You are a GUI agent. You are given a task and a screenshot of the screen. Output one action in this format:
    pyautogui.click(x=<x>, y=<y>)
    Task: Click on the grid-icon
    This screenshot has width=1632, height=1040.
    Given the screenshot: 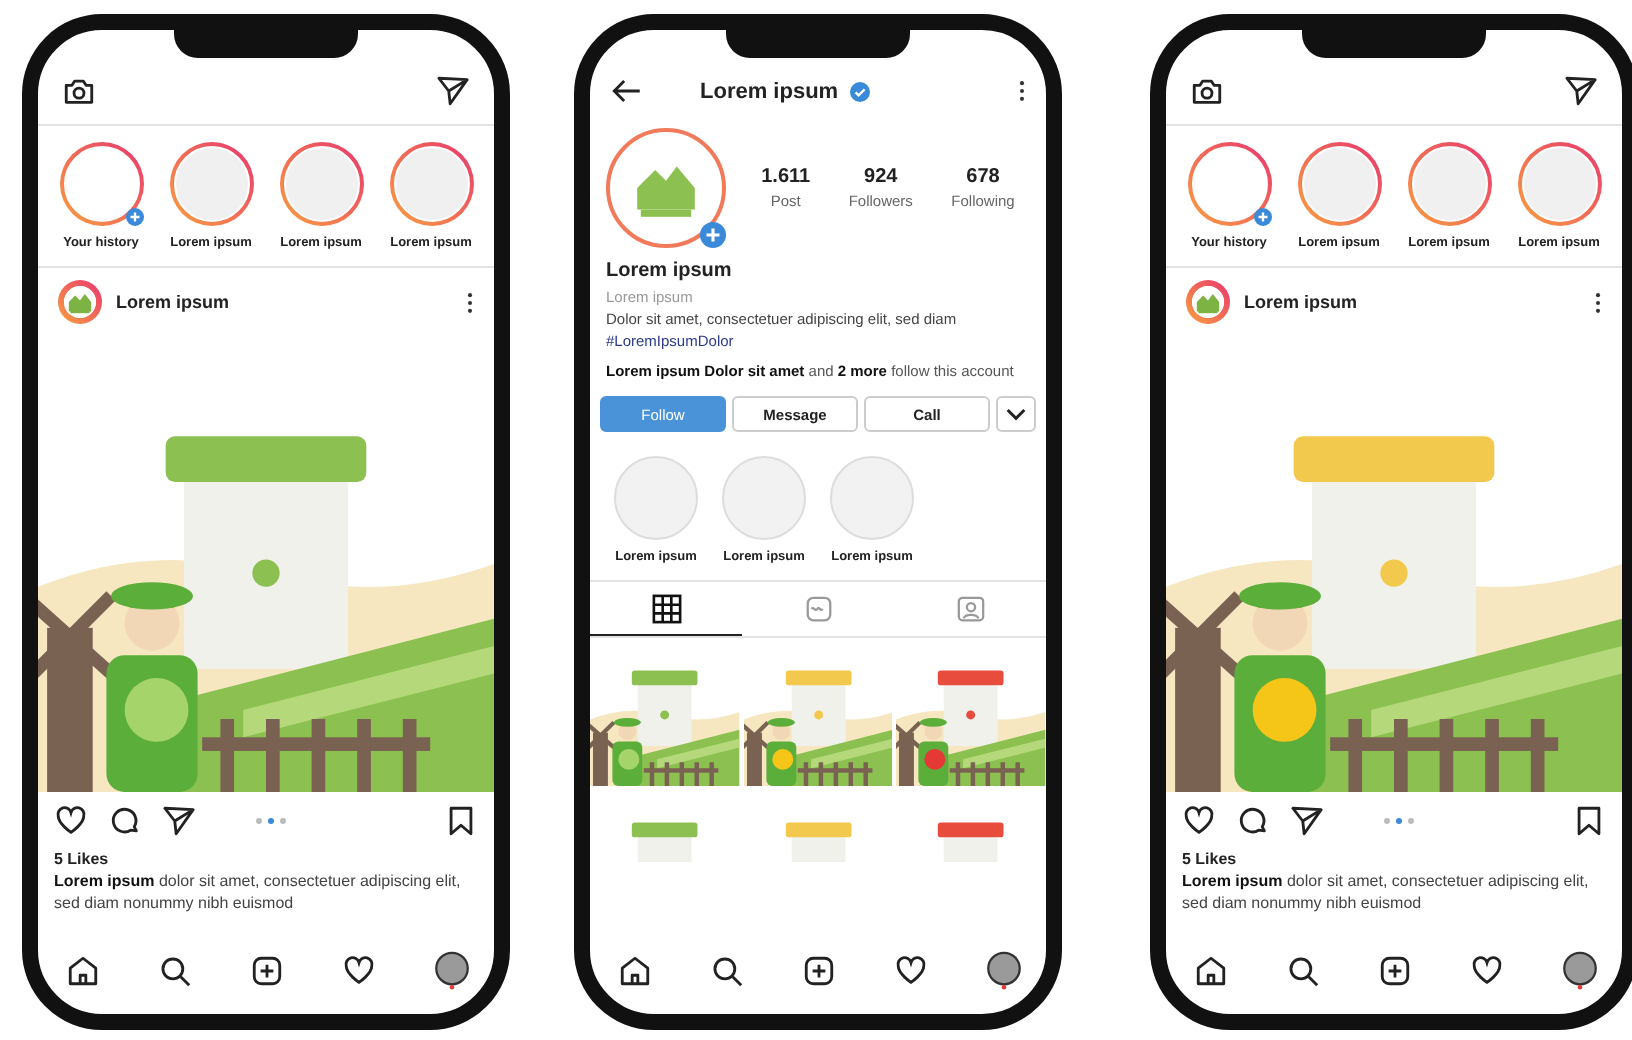 What is the action you would take?
    pyautogui.click(x=666, y=609)
    